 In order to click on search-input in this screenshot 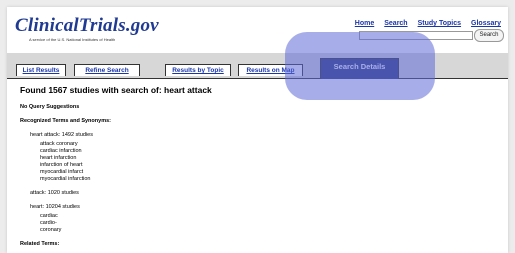, I will do `click(416, 35)`.